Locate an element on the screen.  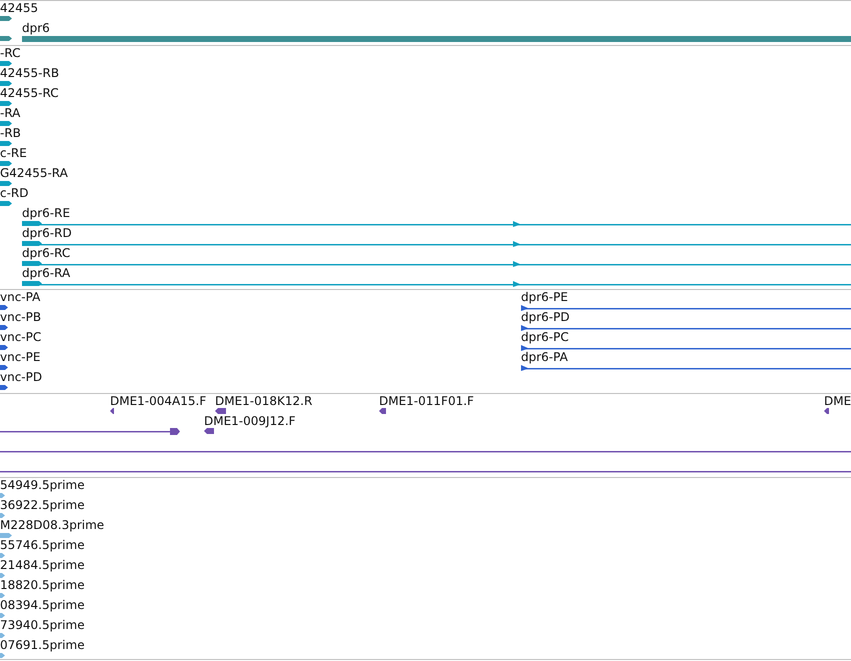
feature-label: vnc-PA is located at coordinates (20, 297).